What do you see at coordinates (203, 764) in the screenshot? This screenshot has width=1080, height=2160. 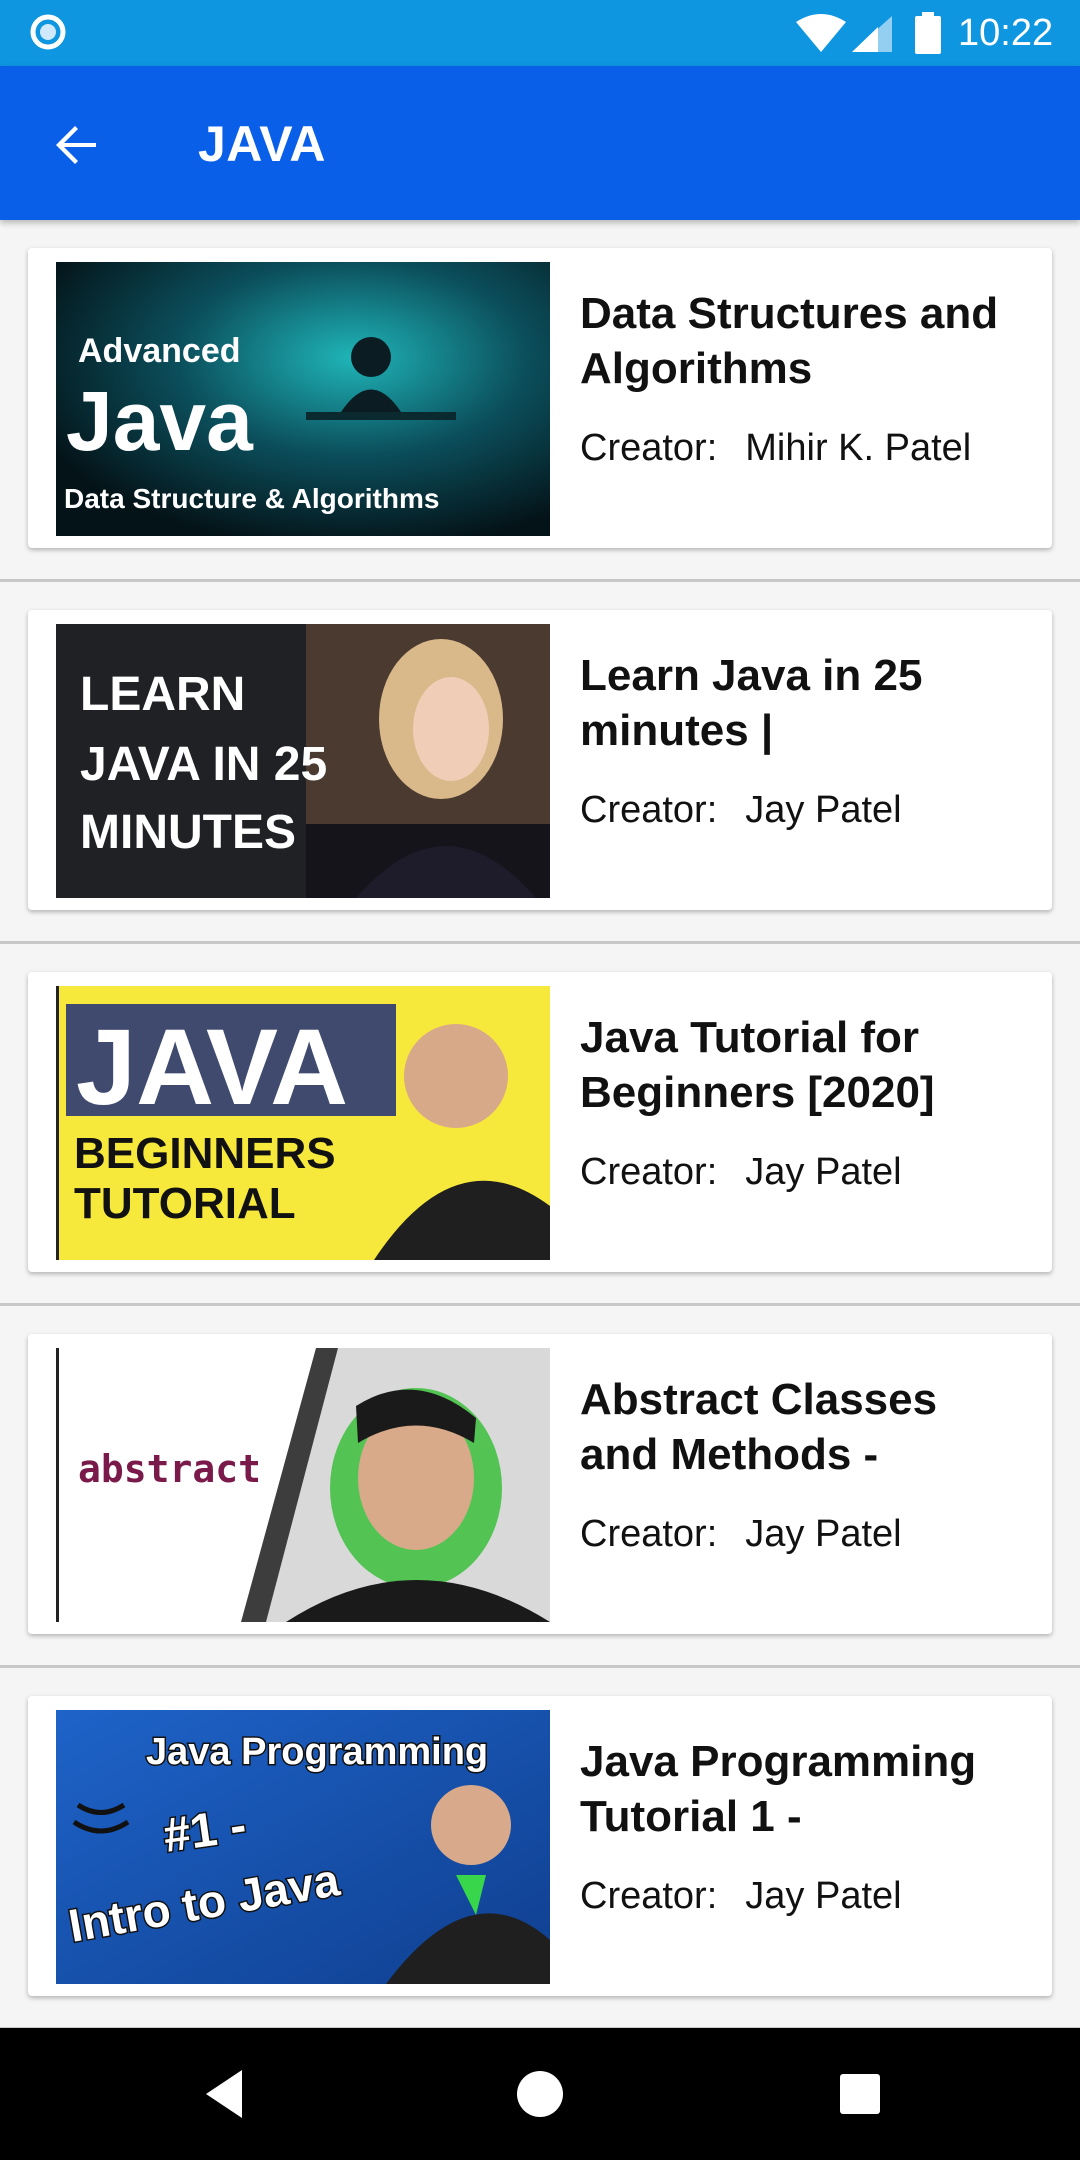 I see `thumb-line-2: JAVA IN 25` at bounding box center [203, 764].